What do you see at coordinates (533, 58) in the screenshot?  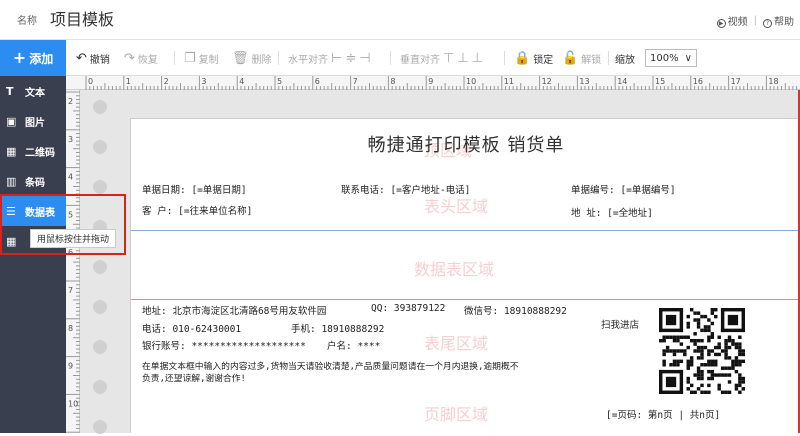 I see `lock-button: 🔒 锁定` at bounding box center [533, 58].